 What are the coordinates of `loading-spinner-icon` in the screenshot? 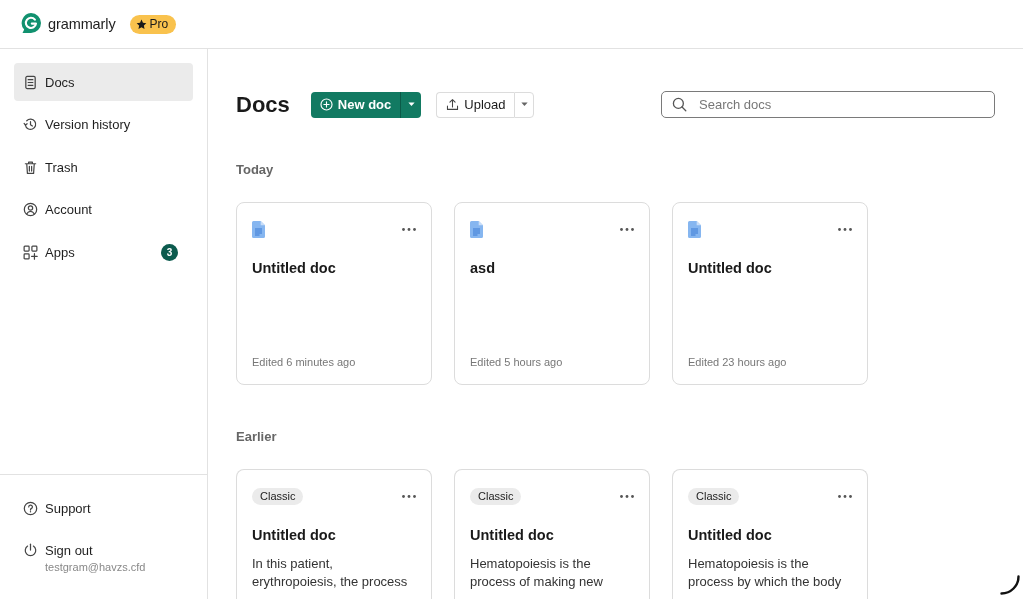 It's located at (1010, 585).